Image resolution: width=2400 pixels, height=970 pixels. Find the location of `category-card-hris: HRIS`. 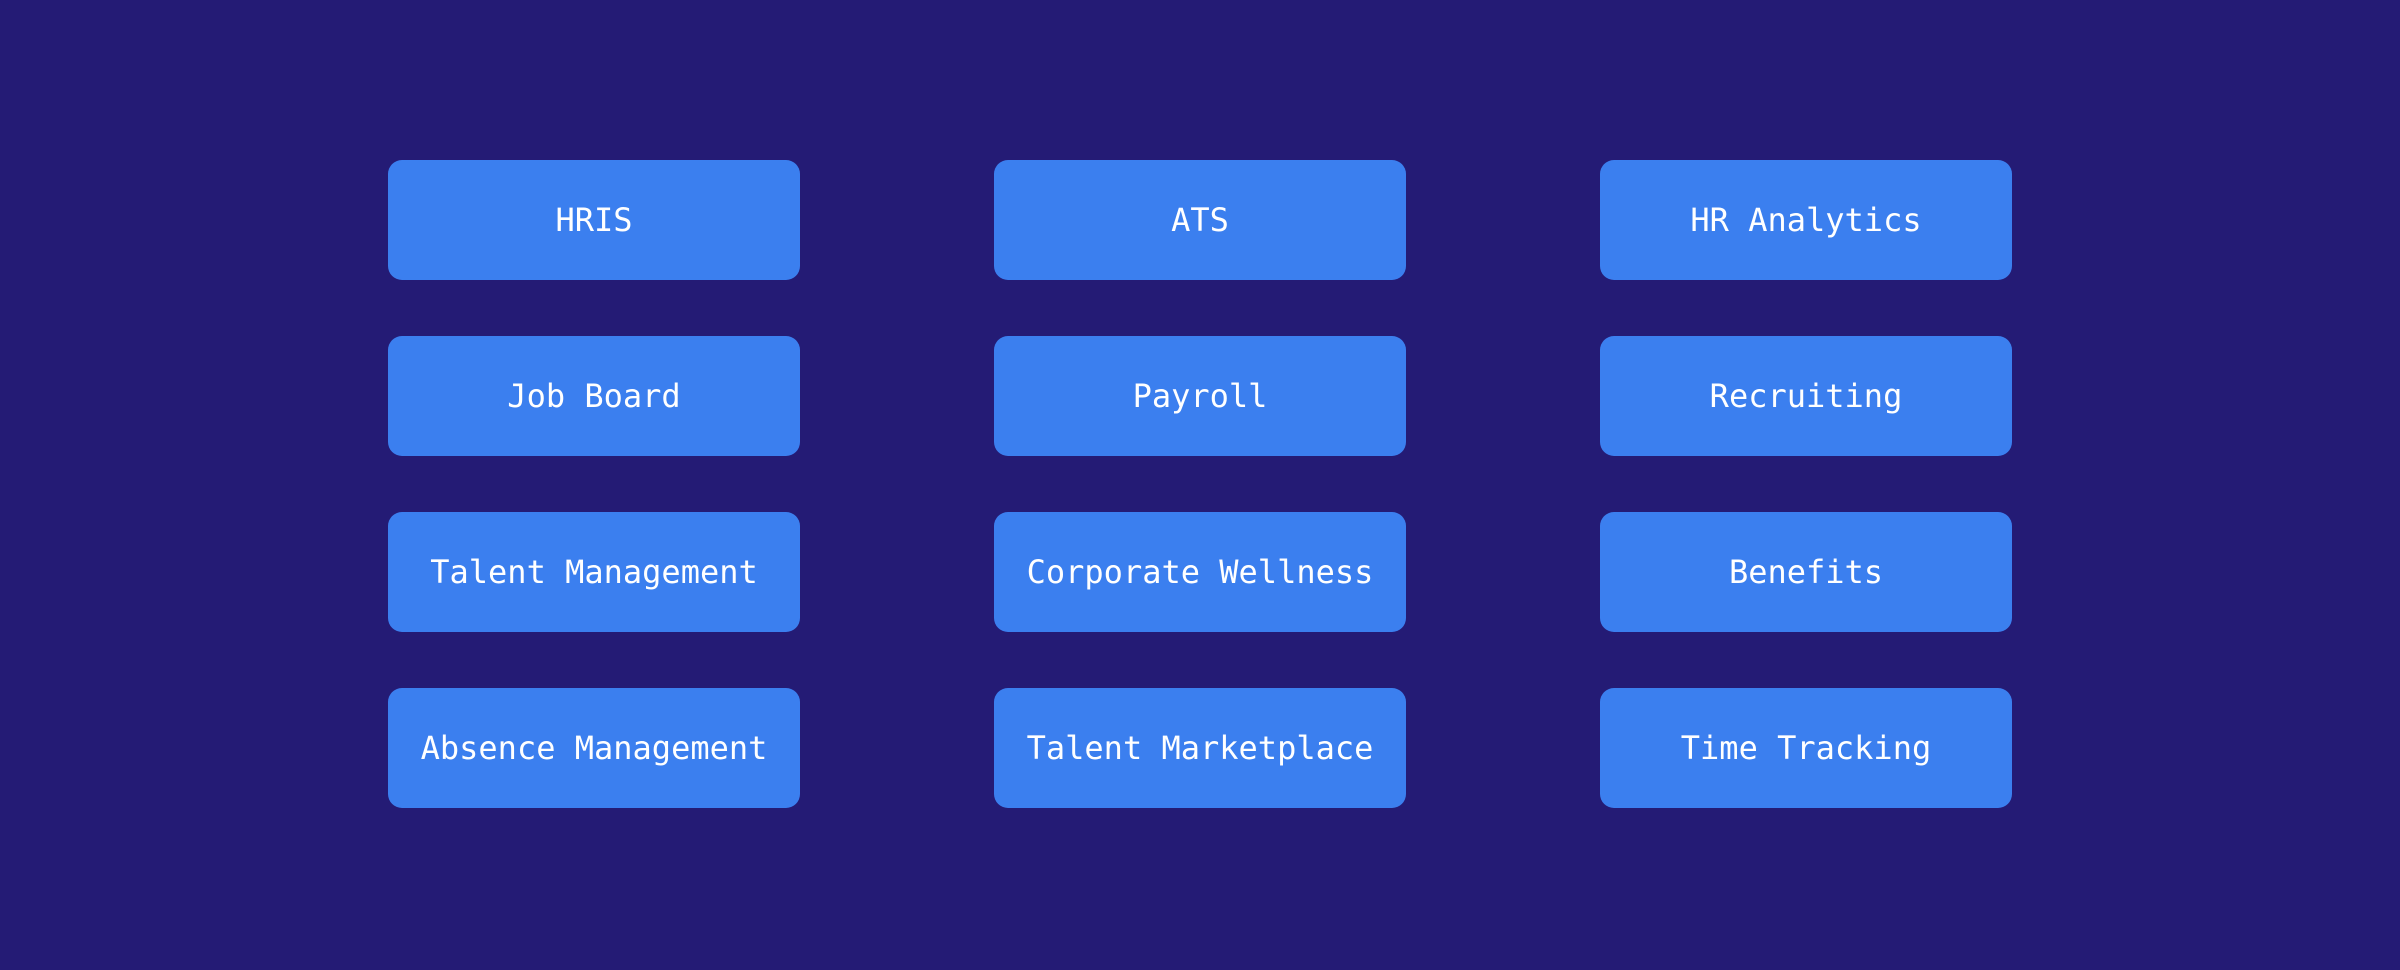

category-card-hris: HRIS is located at coordinates (594, 220).